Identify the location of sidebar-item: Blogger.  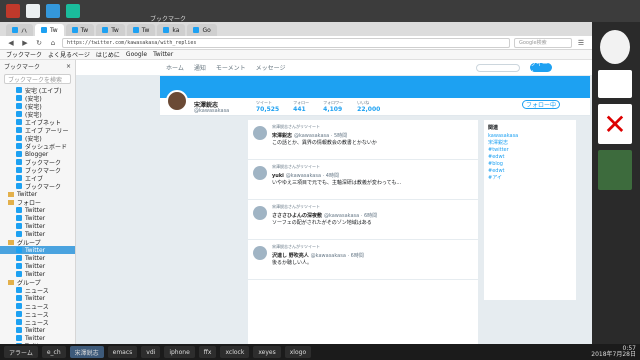
(37, 154).